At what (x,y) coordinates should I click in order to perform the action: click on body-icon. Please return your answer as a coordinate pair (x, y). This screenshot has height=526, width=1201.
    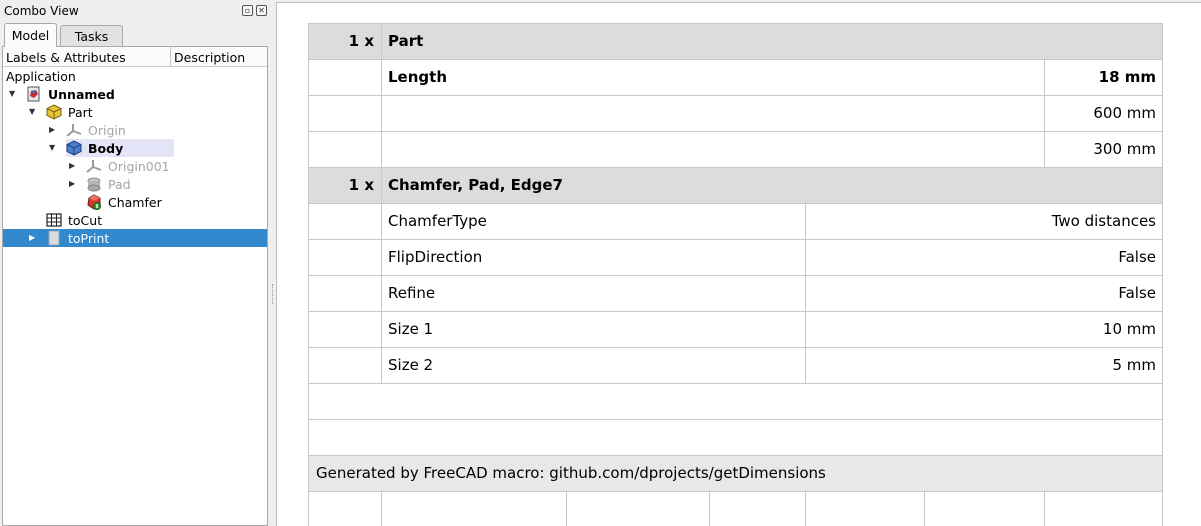
    Looking at the image, I should click on (74, 148).